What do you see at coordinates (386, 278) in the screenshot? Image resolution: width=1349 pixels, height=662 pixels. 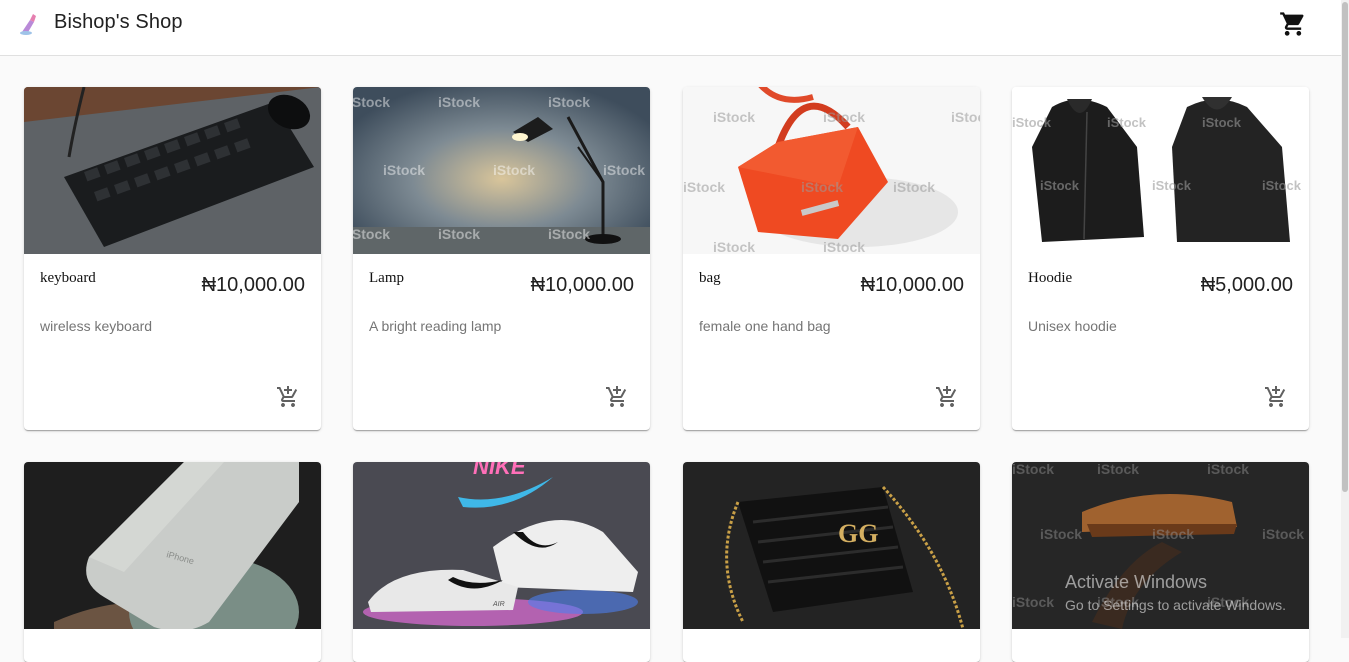 I see `product-name: Lamp` at bounding box center [386, 278].